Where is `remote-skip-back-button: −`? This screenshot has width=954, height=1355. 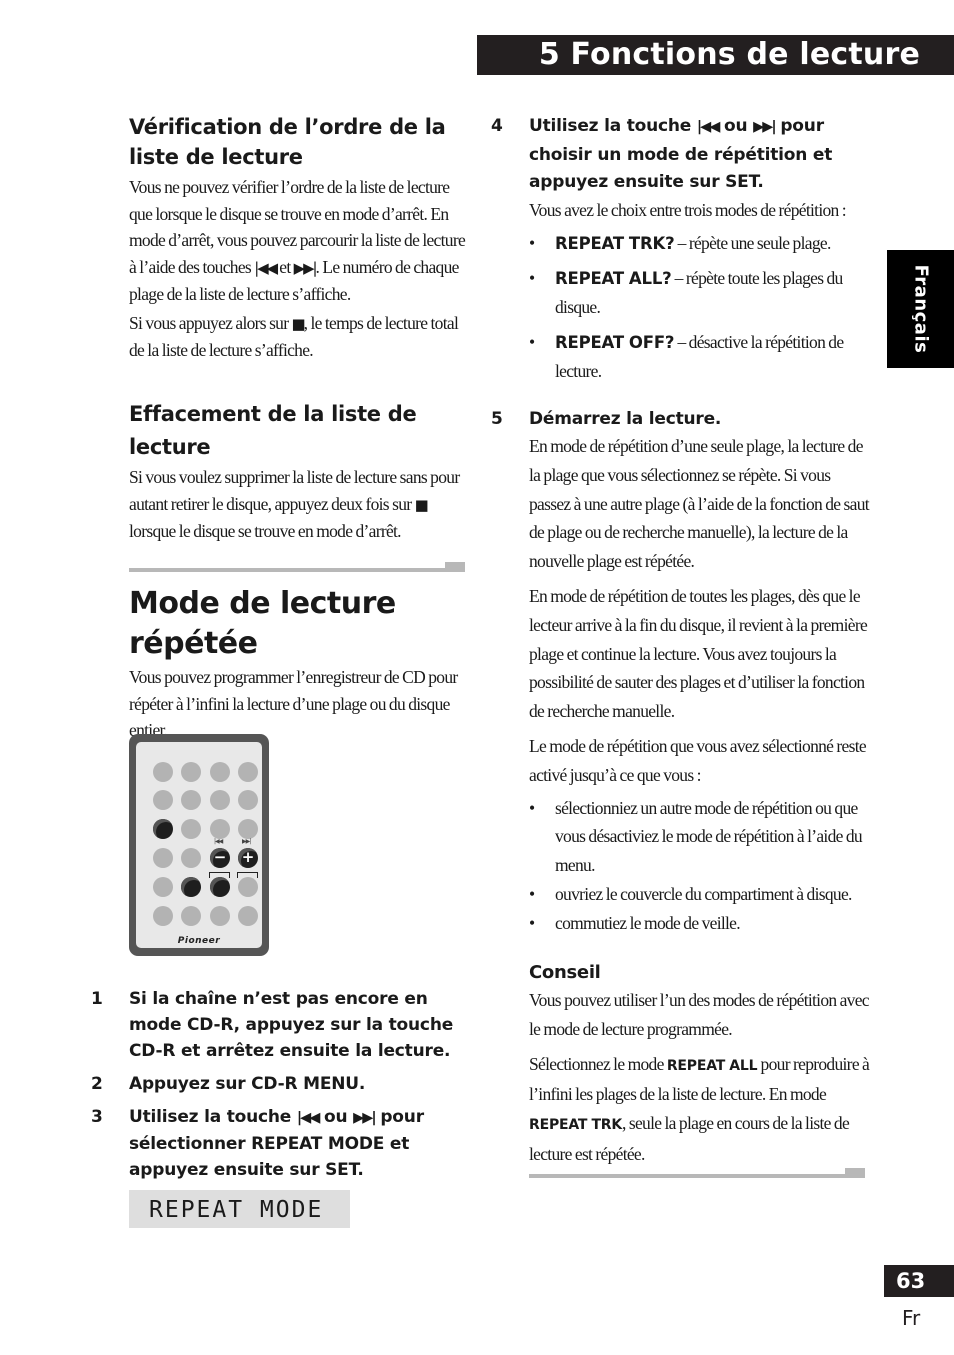
remote-skip-back-button: − is located at coordinates (220, 858).